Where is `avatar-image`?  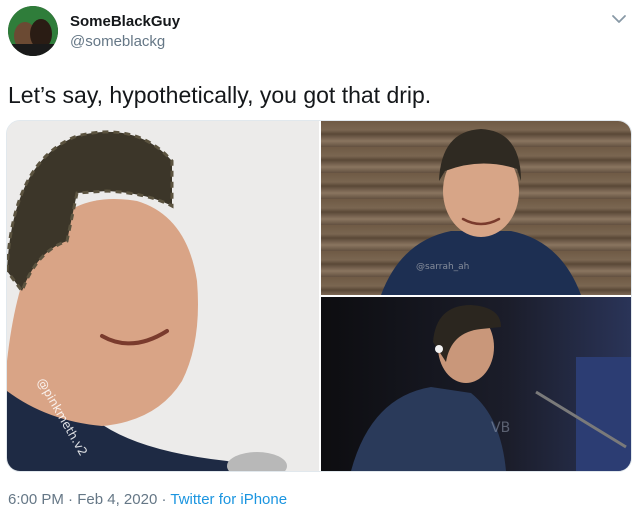
avatar-image is located at coordinates (33, 31).